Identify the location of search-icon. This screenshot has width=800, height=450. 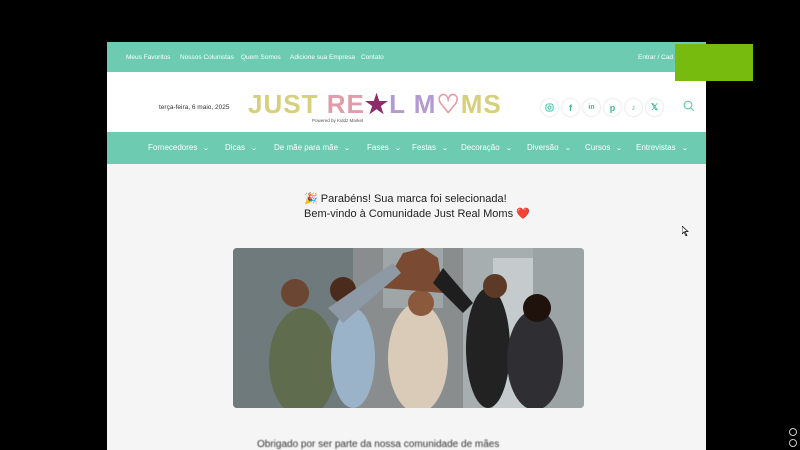
(689, 105).